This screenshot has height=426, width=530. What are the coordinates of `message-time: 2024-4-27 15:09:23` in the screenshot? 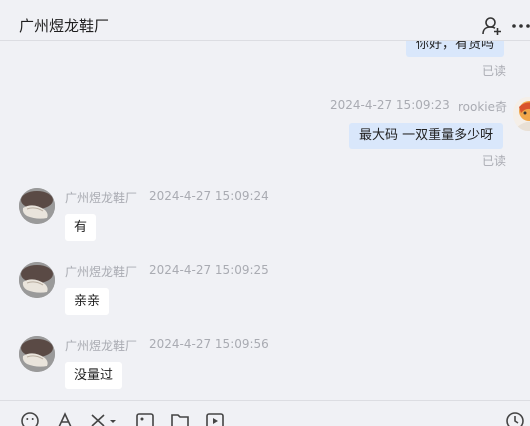 It's located at (390, 105).